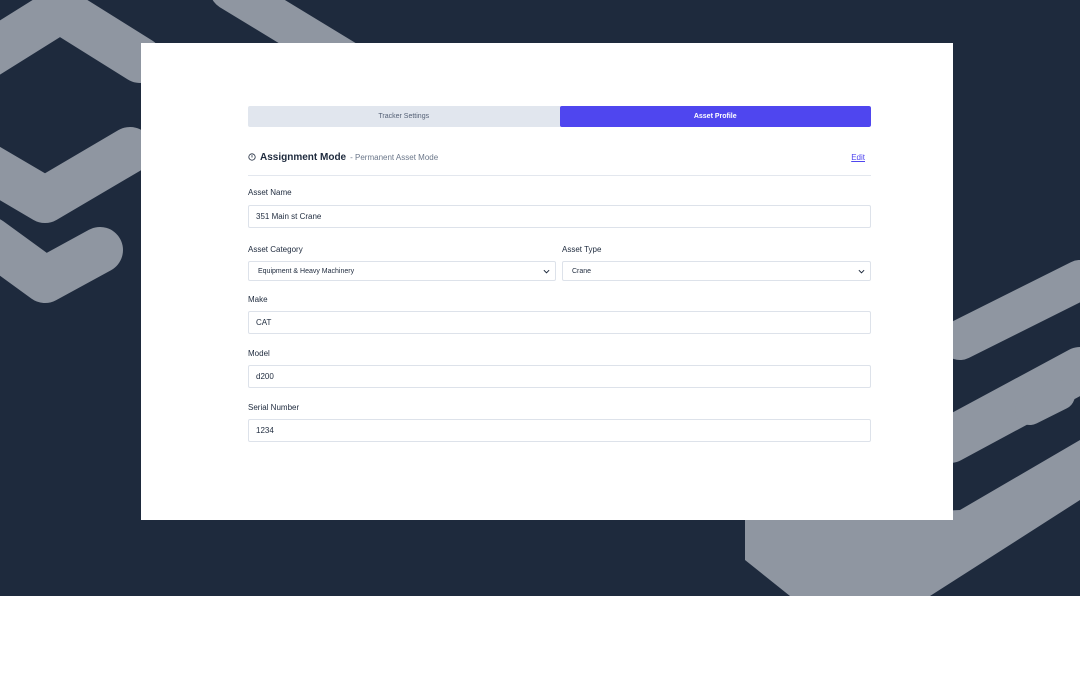  Describe the element at coordinates (559, 430) in the screenshot. I see `serial-number-input: 1234` at that location.